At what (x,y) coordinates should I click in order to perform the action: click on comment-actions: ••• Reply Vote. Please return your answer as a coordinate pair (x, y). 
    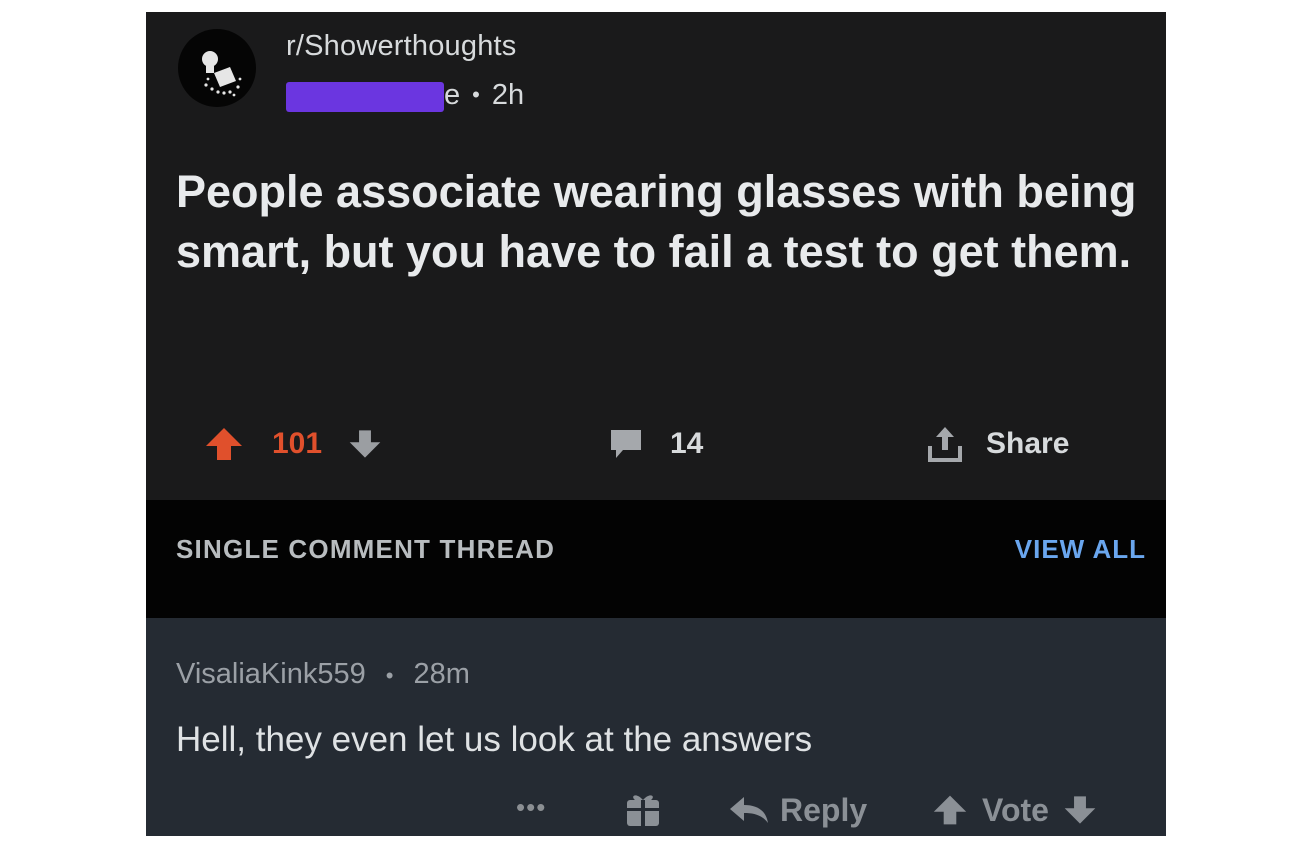
    Looking at the image, I should click on (826, 810).